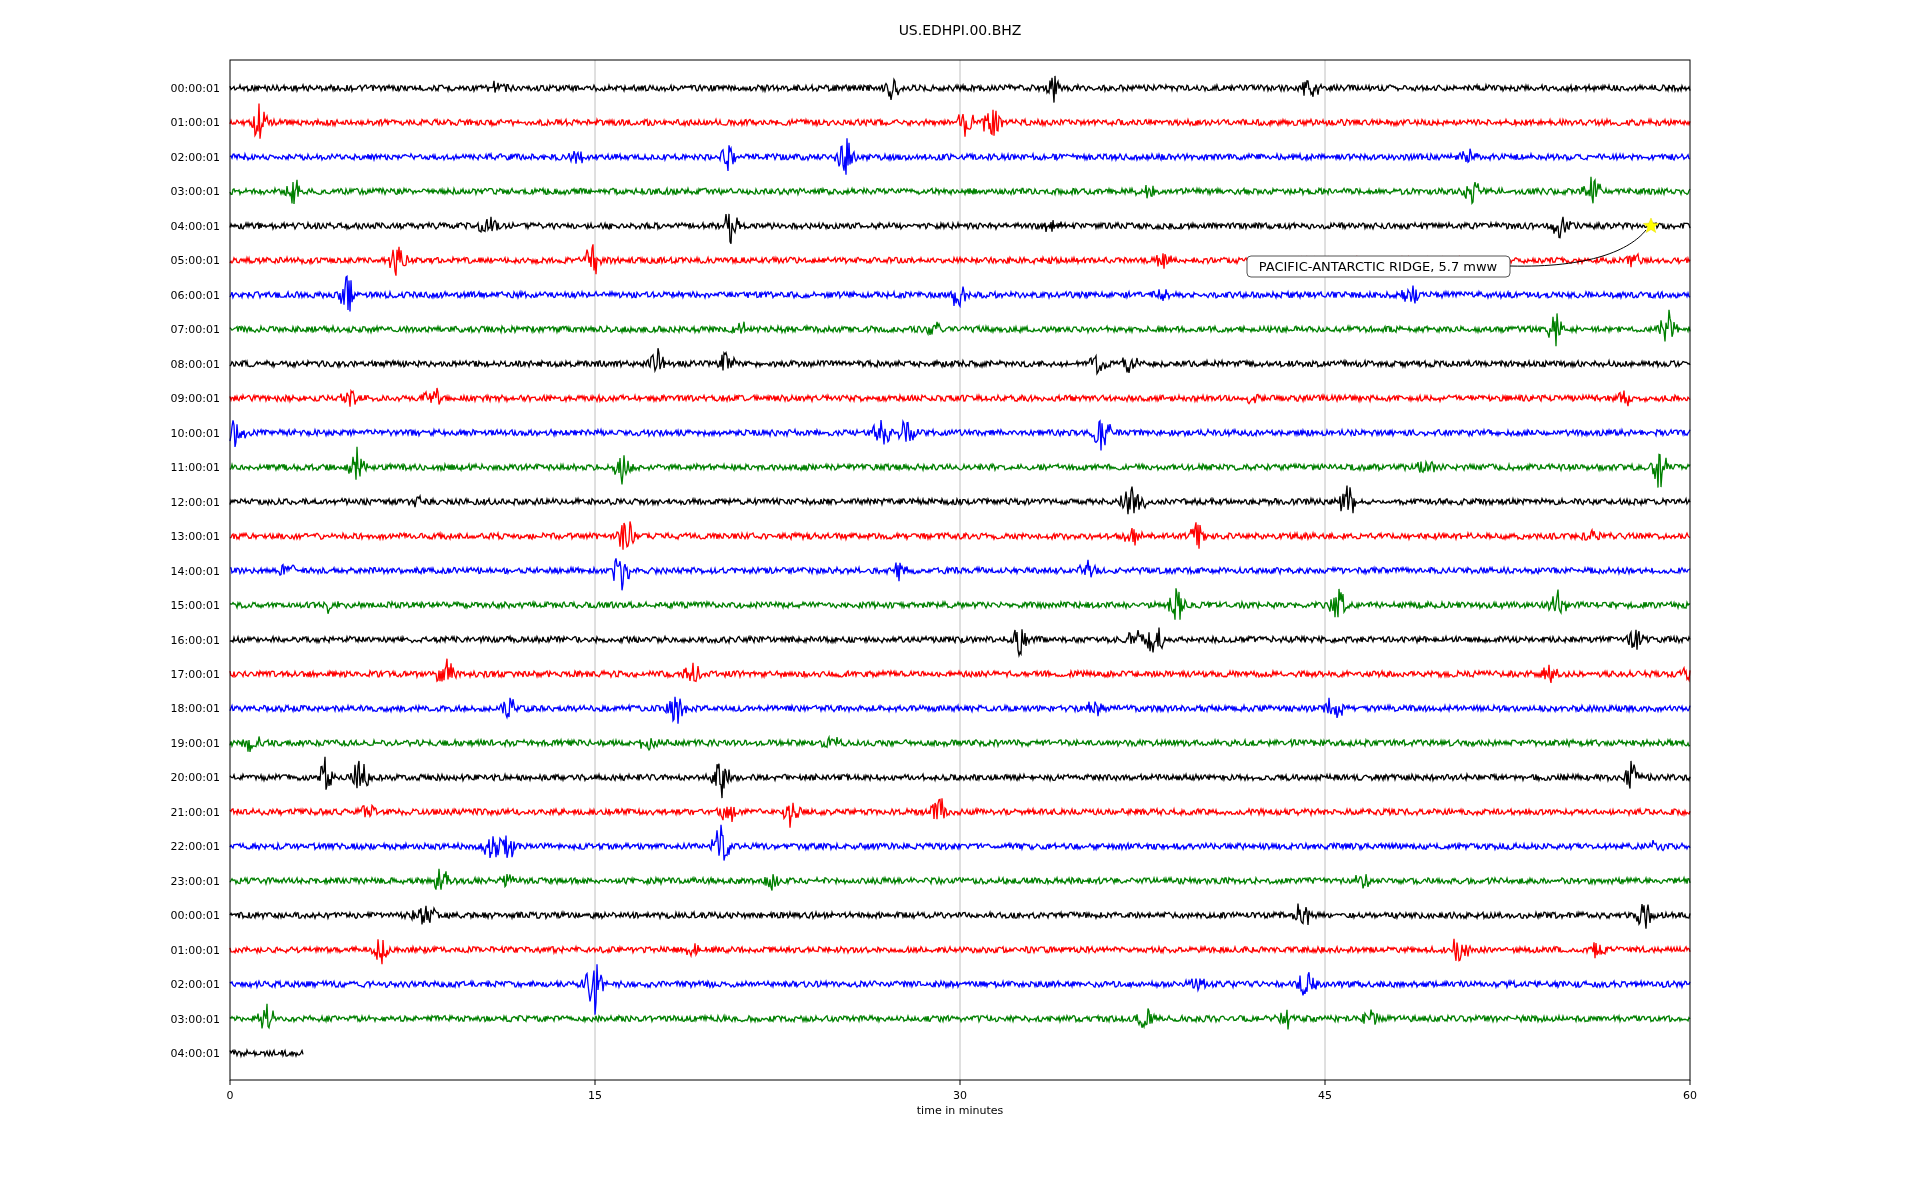 The image size is (1920, 1200). What do you see at coordinates (195, 364) in the screenshot?
I see `row-time-label: 08:00:01` at bounding box center [195, 364].